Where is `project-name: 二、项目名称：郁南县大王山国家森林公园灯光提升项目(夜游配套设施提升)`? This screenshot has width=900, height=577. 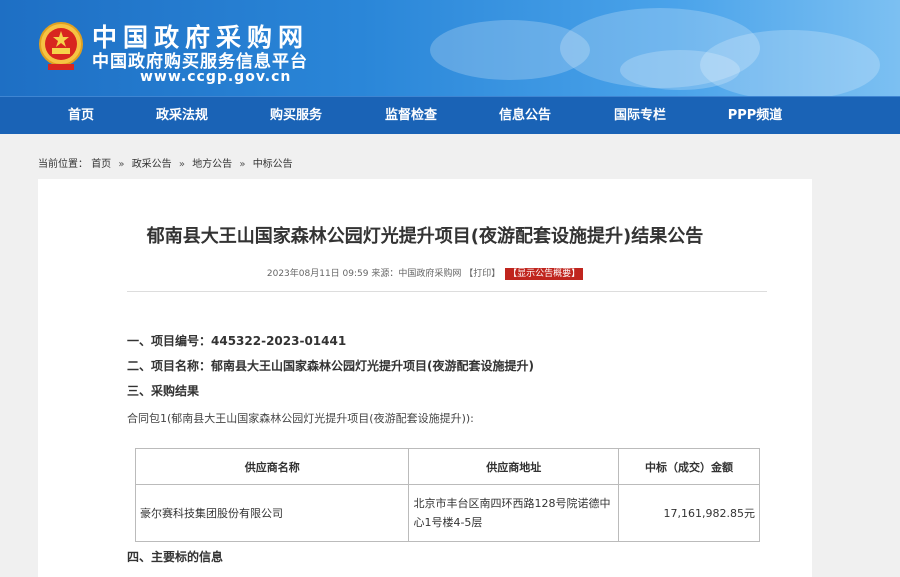 project-name: 二、项目名称：郁南县大王山国家森林公园灯光提升项目(夜游配套设施提升) is located at coordinates (330, 366).